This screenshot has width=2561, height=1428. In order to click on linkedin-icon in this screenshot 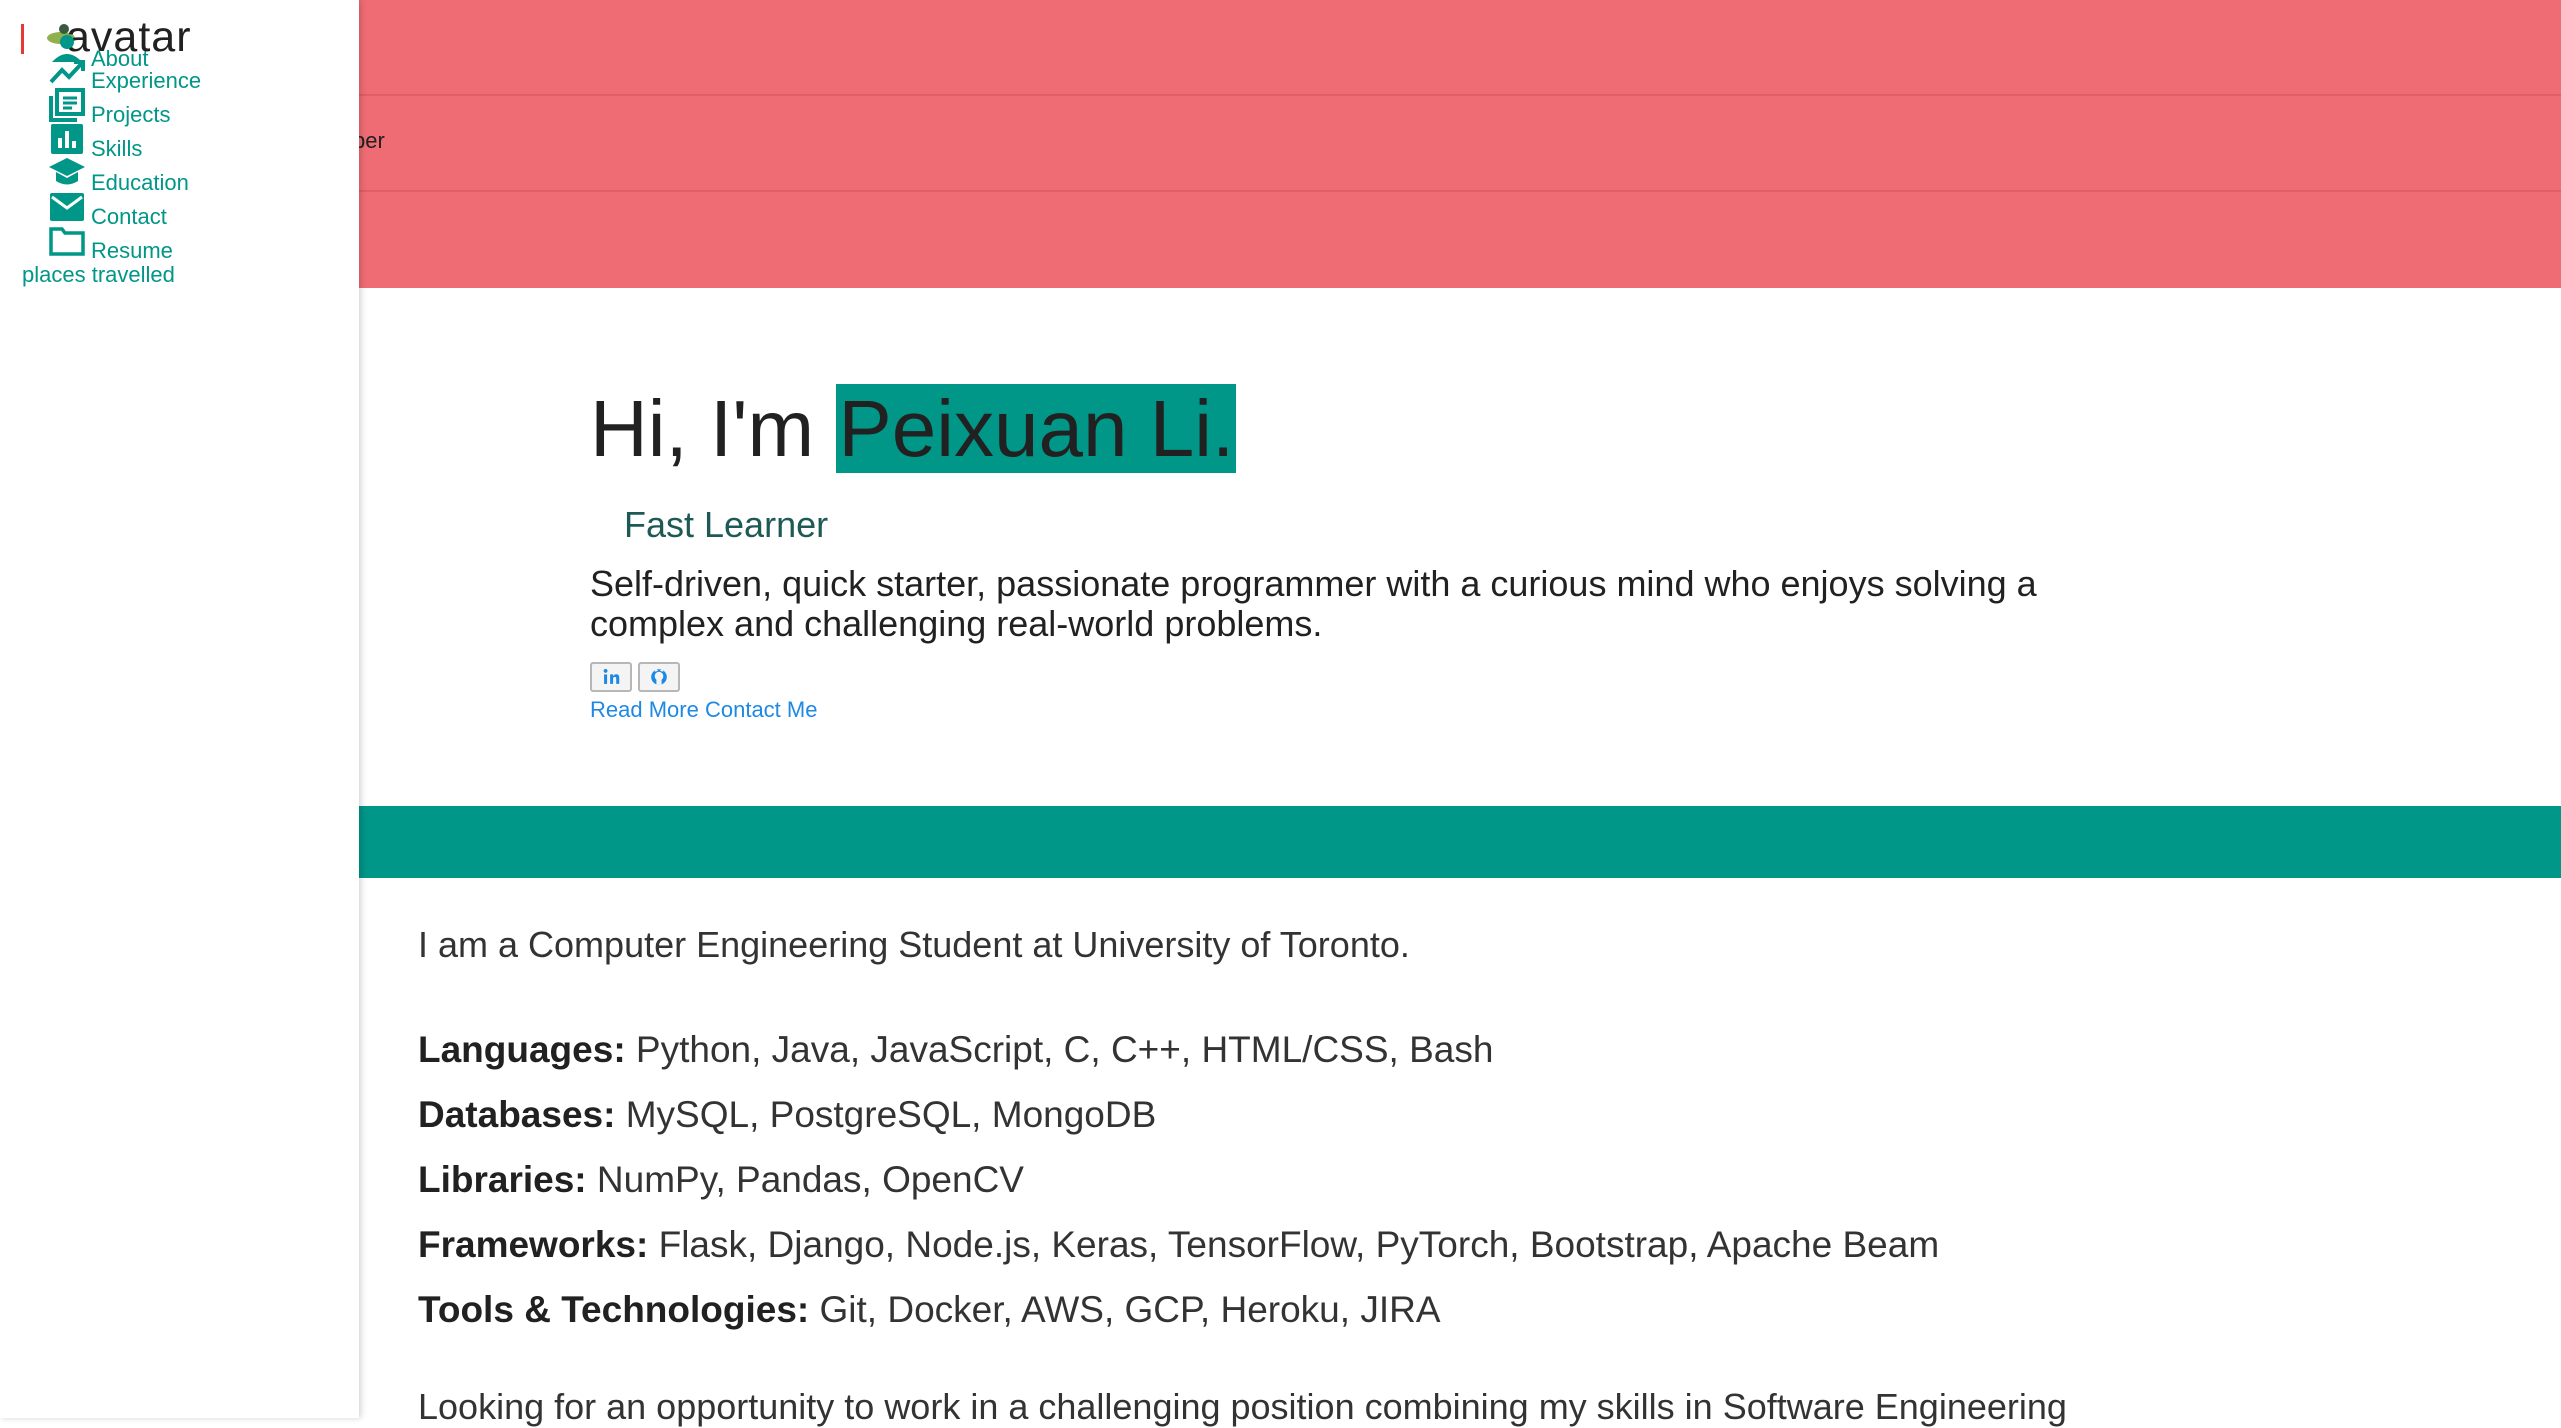, I will do `click(611, 676)`.